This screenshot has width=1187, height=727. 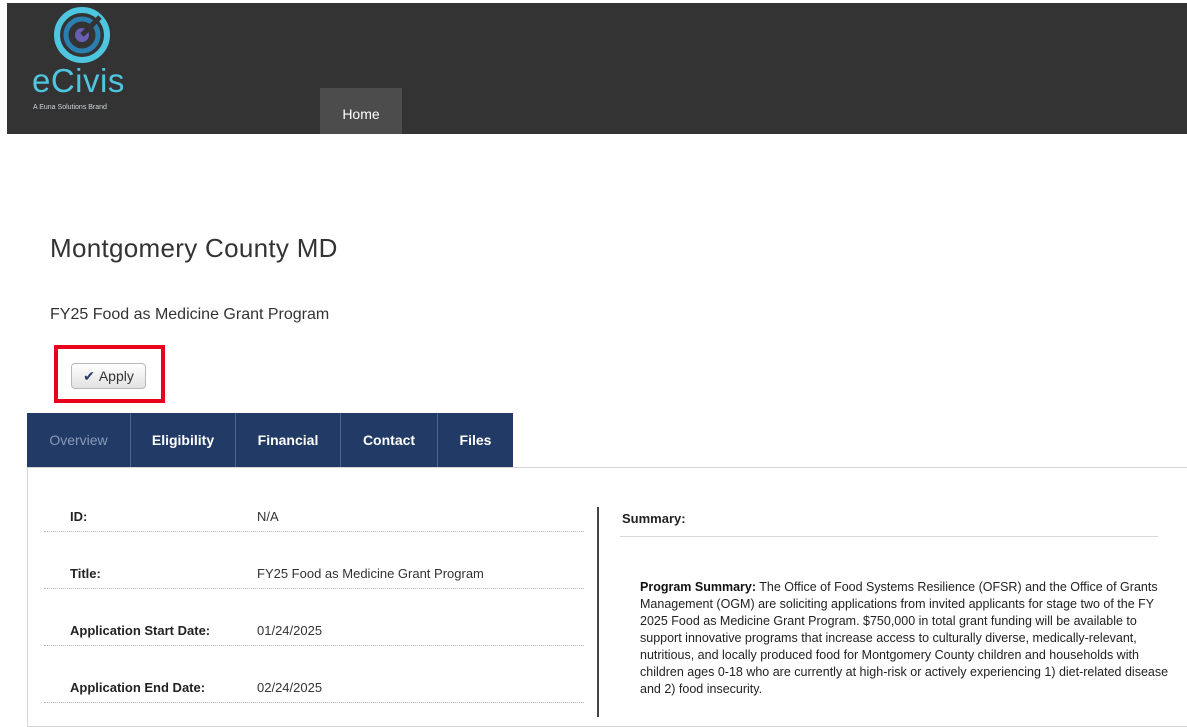 What do you see at coordinates (475, 440) in the screenshot?
I see `tab-files: Files` at bounding box center [475, 440].